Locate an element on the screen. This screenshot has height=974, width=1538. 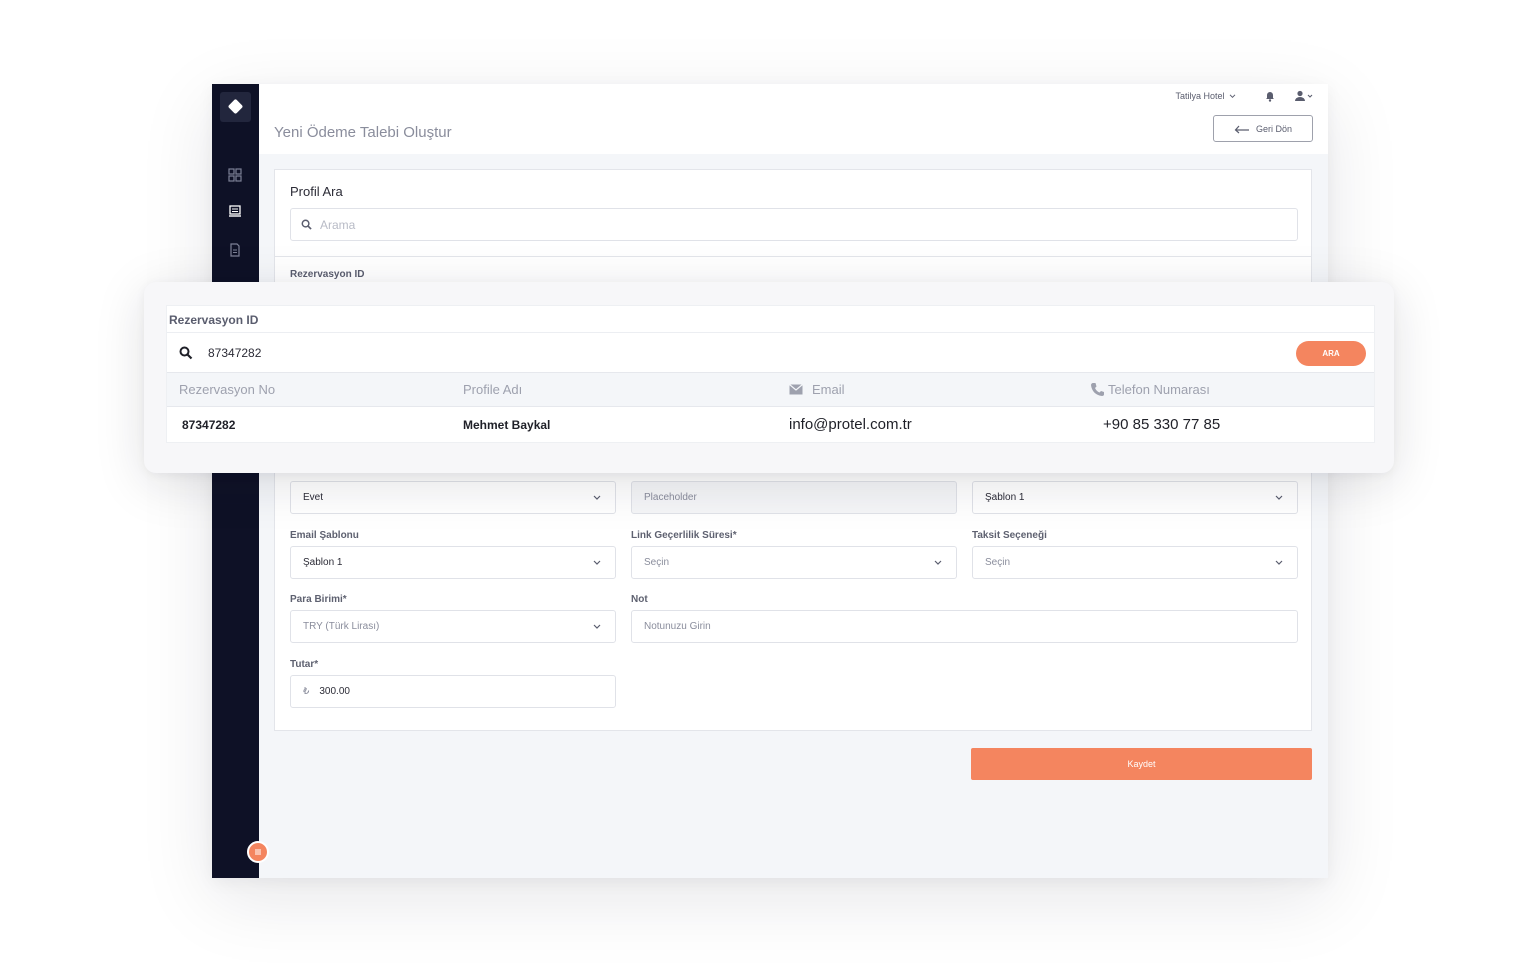
note-label: Not is located at coordinates (639, 599).